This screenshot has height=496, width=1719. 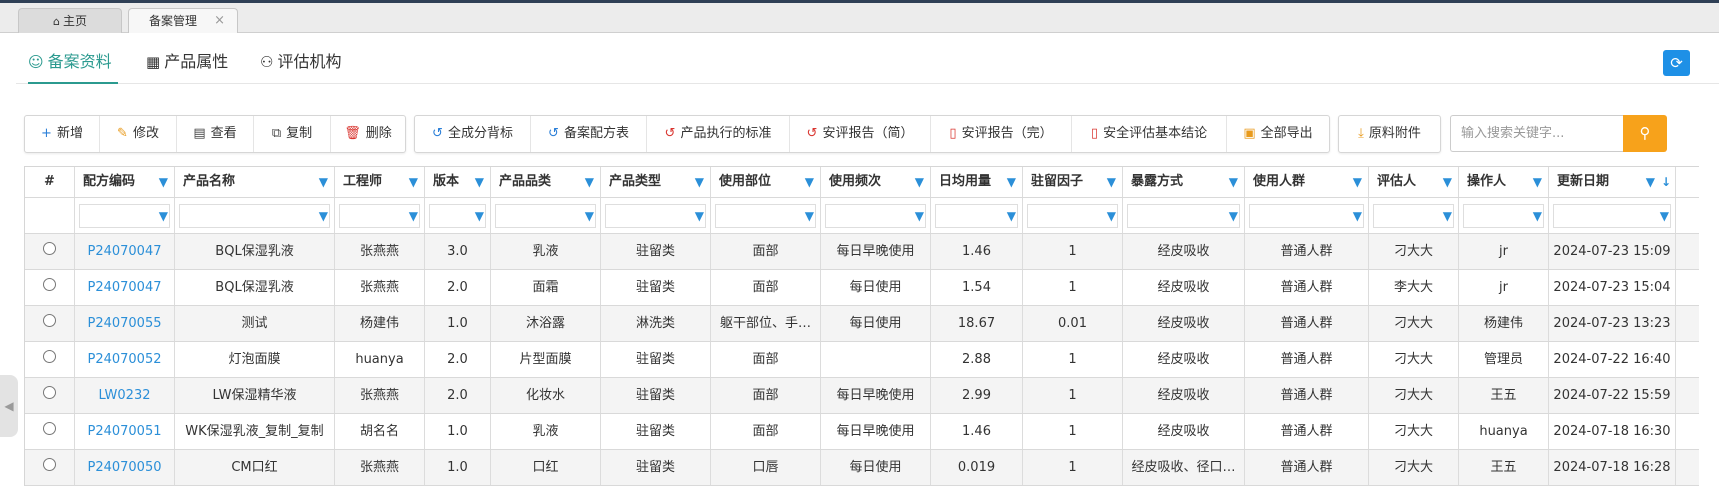 I want to click on column-header-update-date: 更新日期 ▼ ↓, so click(x=1612, y=182).